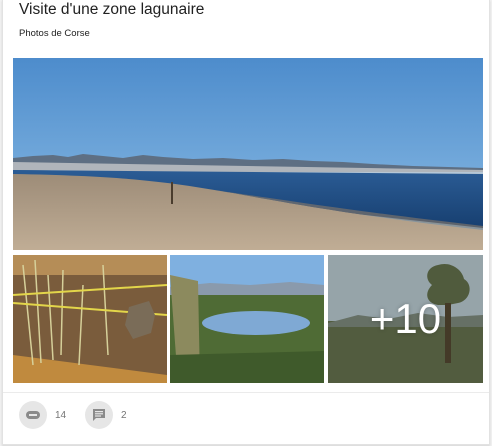 Image resolution: width=492 pixels, height=446 pixels. I want to click on plus-one-icon, so click(33, 415).